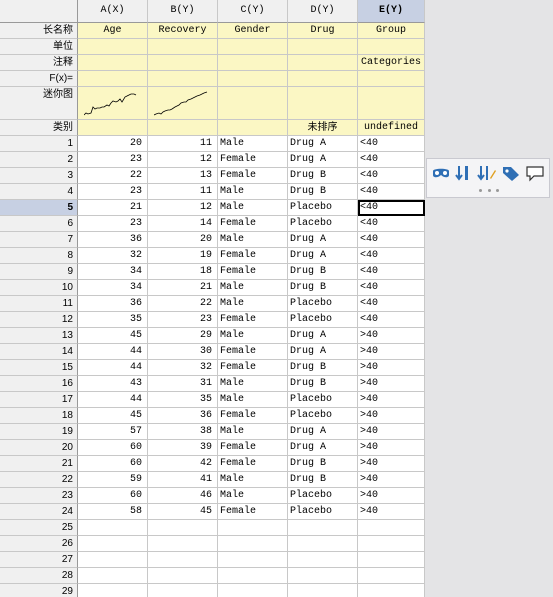 Image resolution: width=553 pixels, height=597 pixels. Describe the element at coordinates (391, 63) in the screenshot. I see `comment-e: Categories` at that location.